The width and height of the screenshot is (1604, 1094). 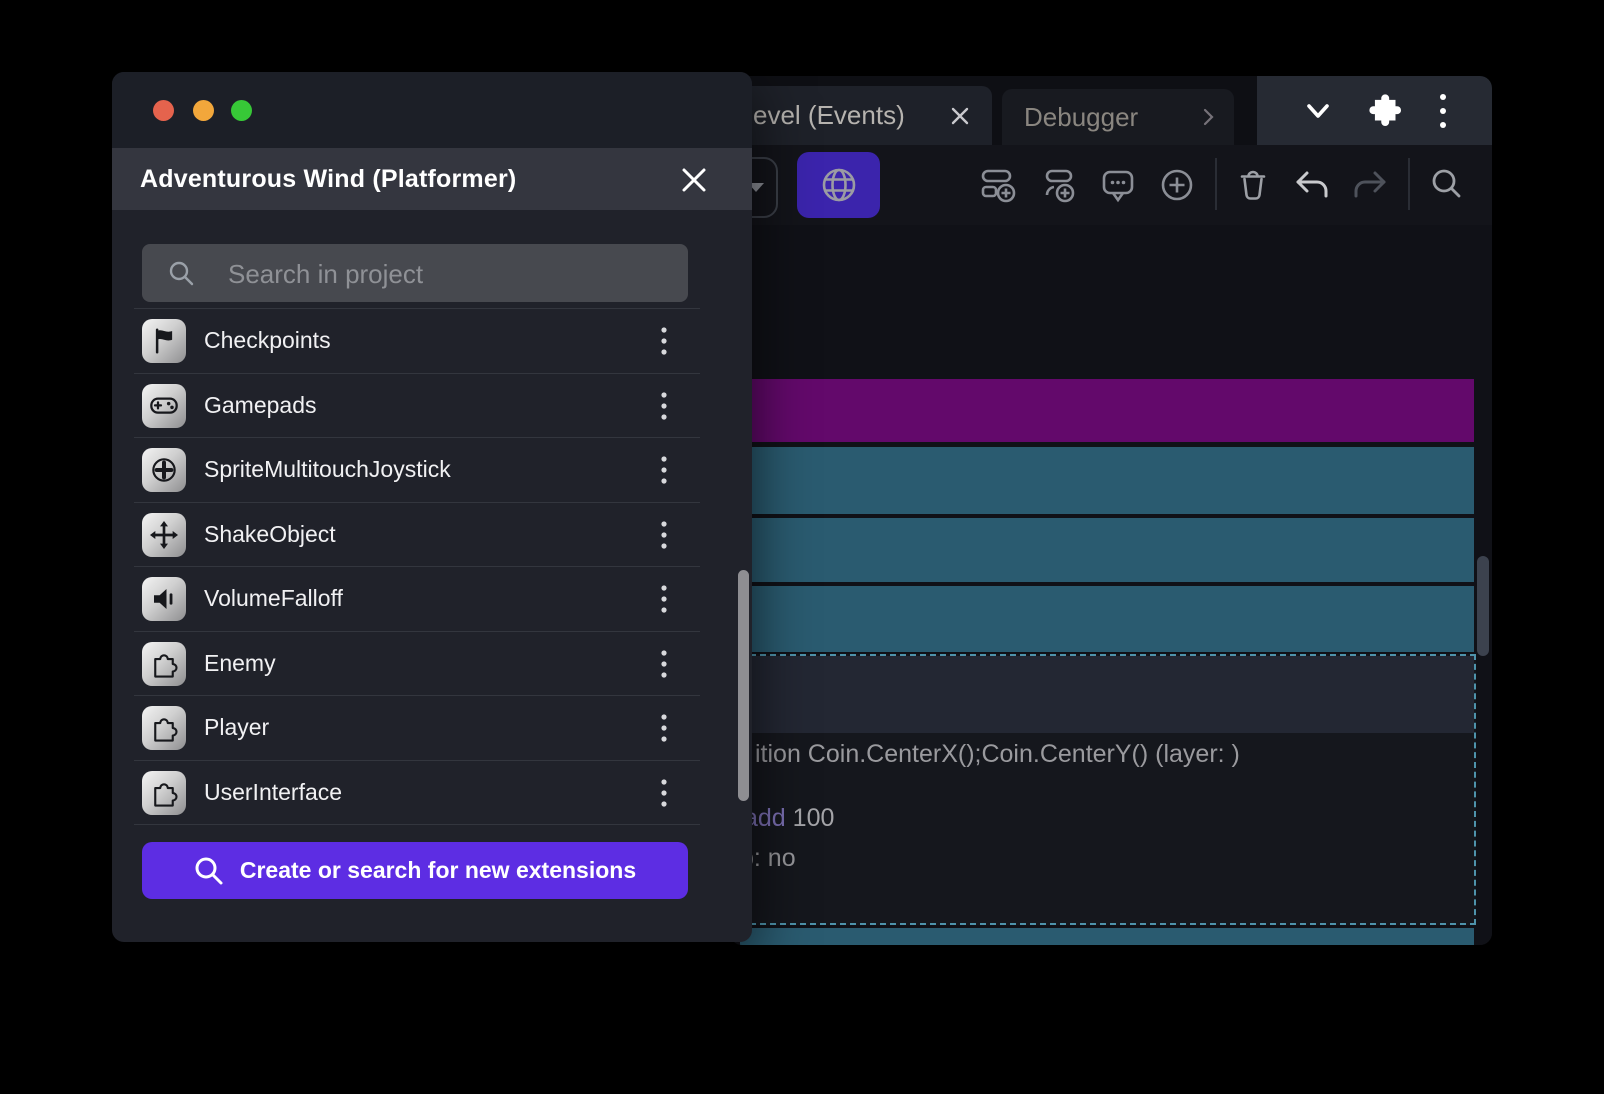 I want to click on globe-button, so click(x=838, y=185).